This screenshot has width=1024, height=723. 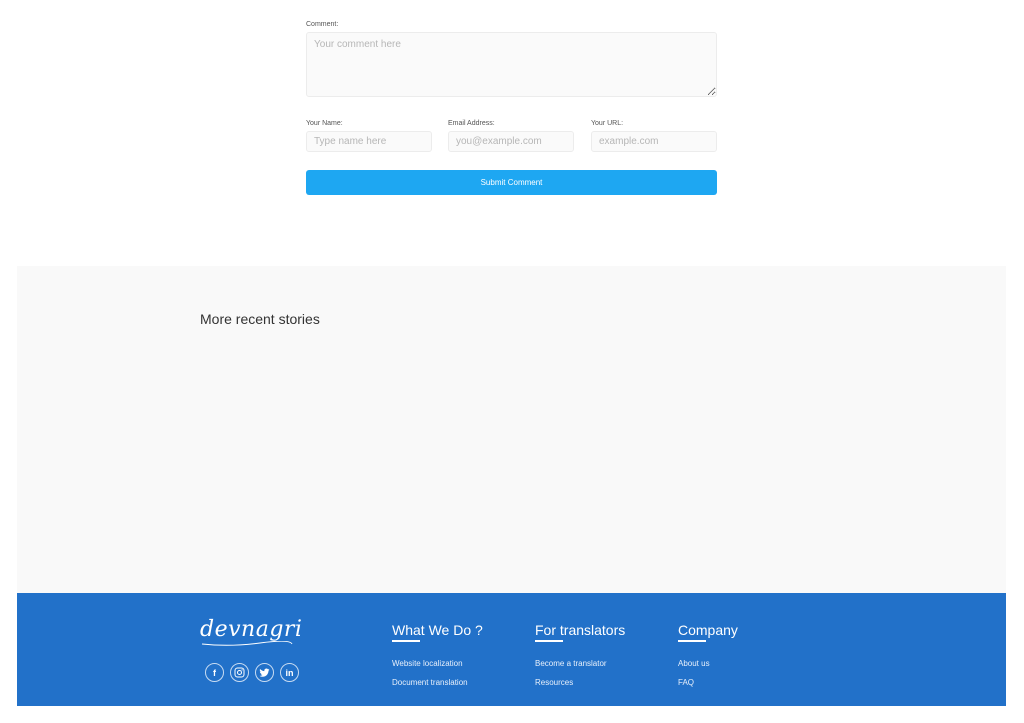 I want to click on what-we-do-underline, so click(x=406, y=641).